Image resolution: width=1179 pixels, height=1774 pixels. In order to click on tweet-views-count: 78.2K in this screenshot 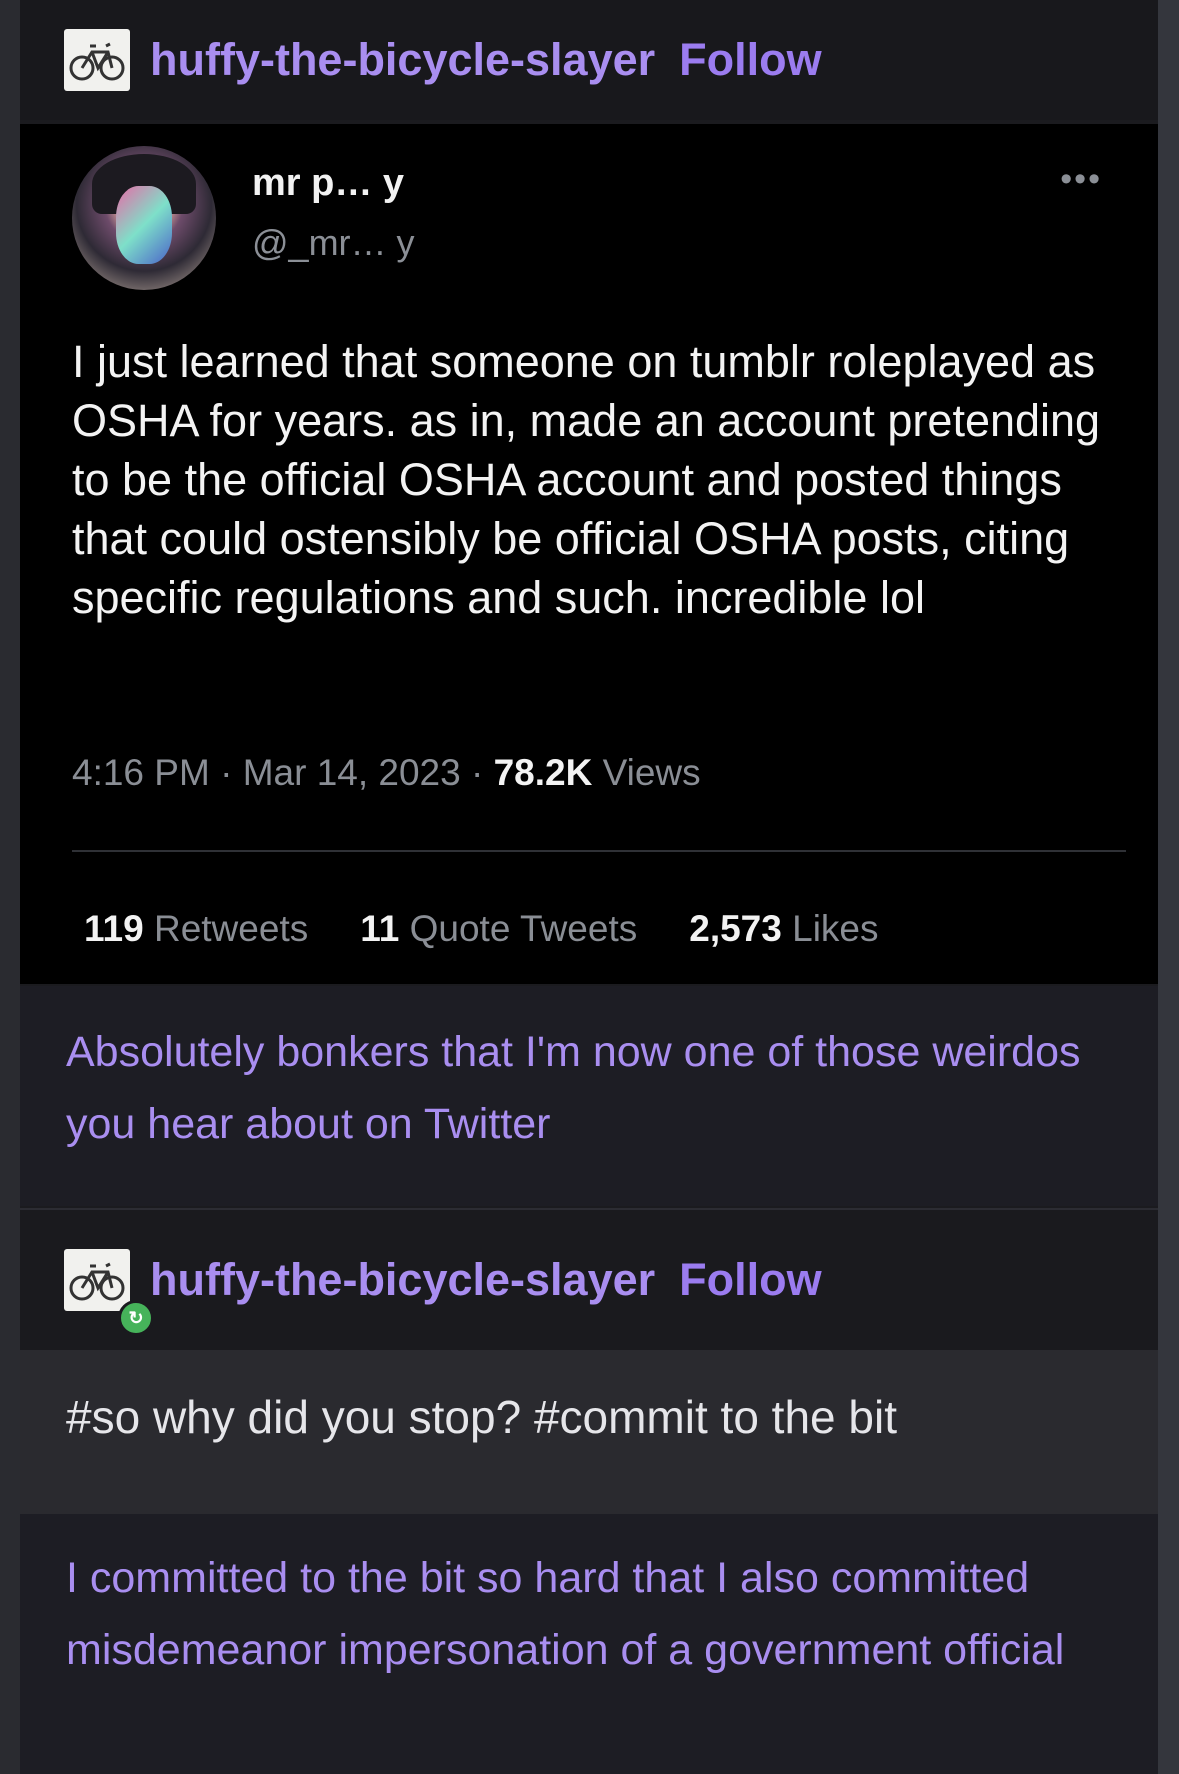, I will do `click(543, 772)`.